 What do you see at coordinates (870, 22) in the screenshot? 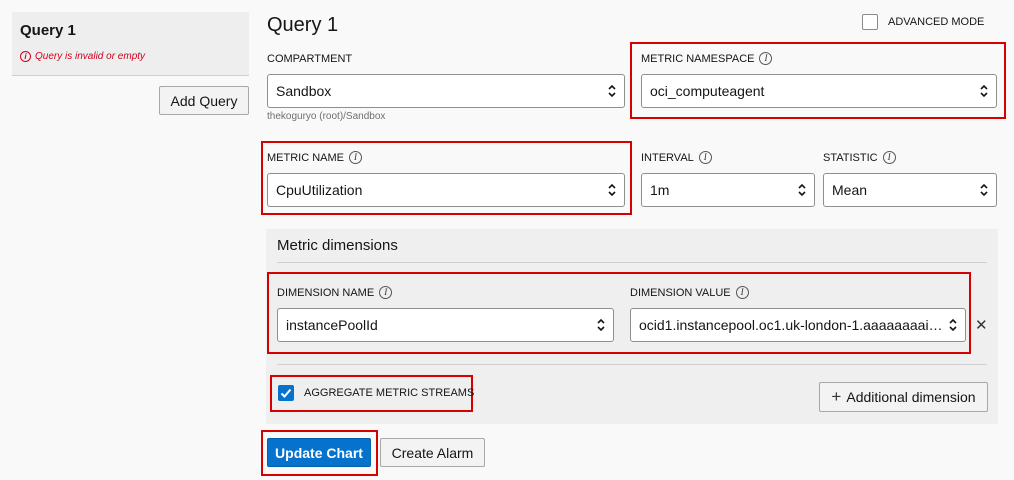
I see `advanced-mode-checkbox` at bounding box center [870, 22].